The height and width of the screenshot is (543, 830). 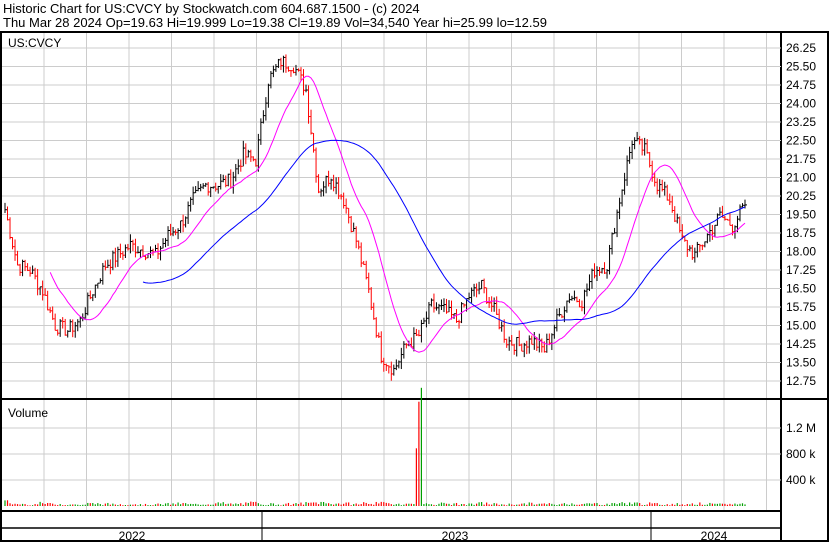 What do you see at coordinates (801, 480) in the screenshot?
I see `volume-tick-label: 400 k` at bounding box center [801, 480].